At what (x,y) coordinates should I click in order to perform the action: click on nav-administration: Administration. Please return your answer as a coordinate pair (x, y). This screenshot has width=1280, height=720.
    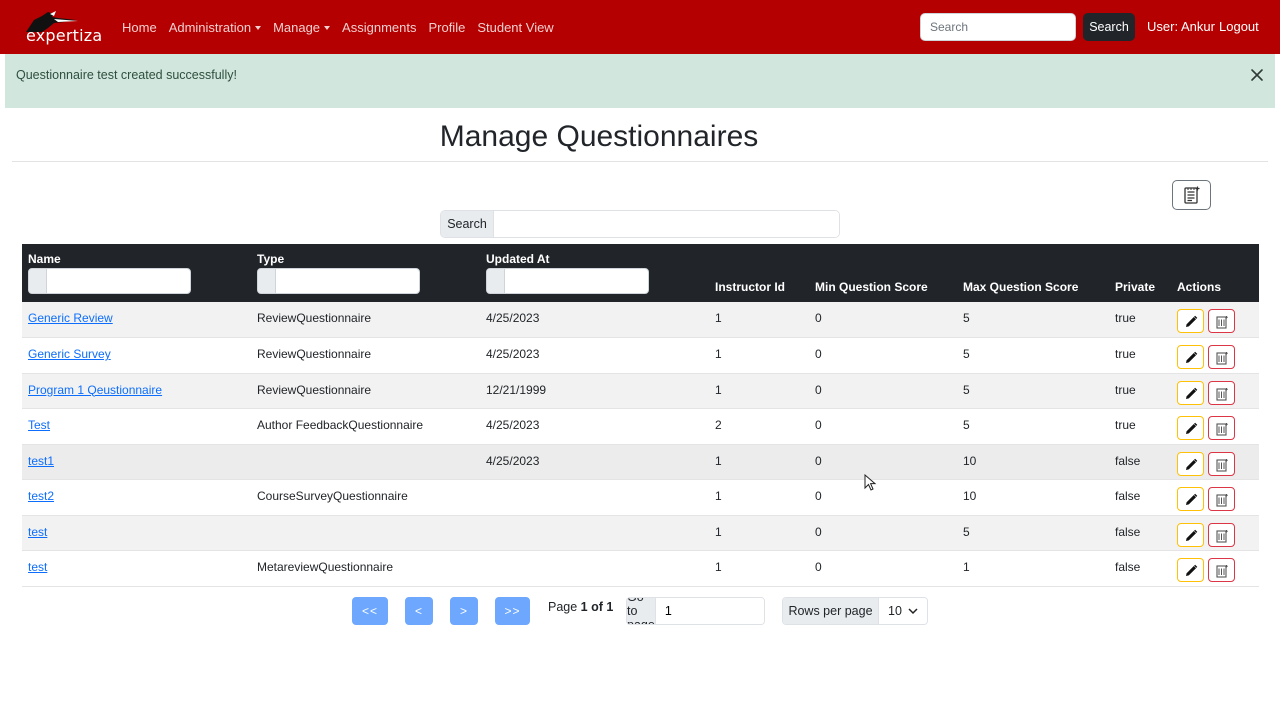
    Looking at the image, I should click on (215, 27).